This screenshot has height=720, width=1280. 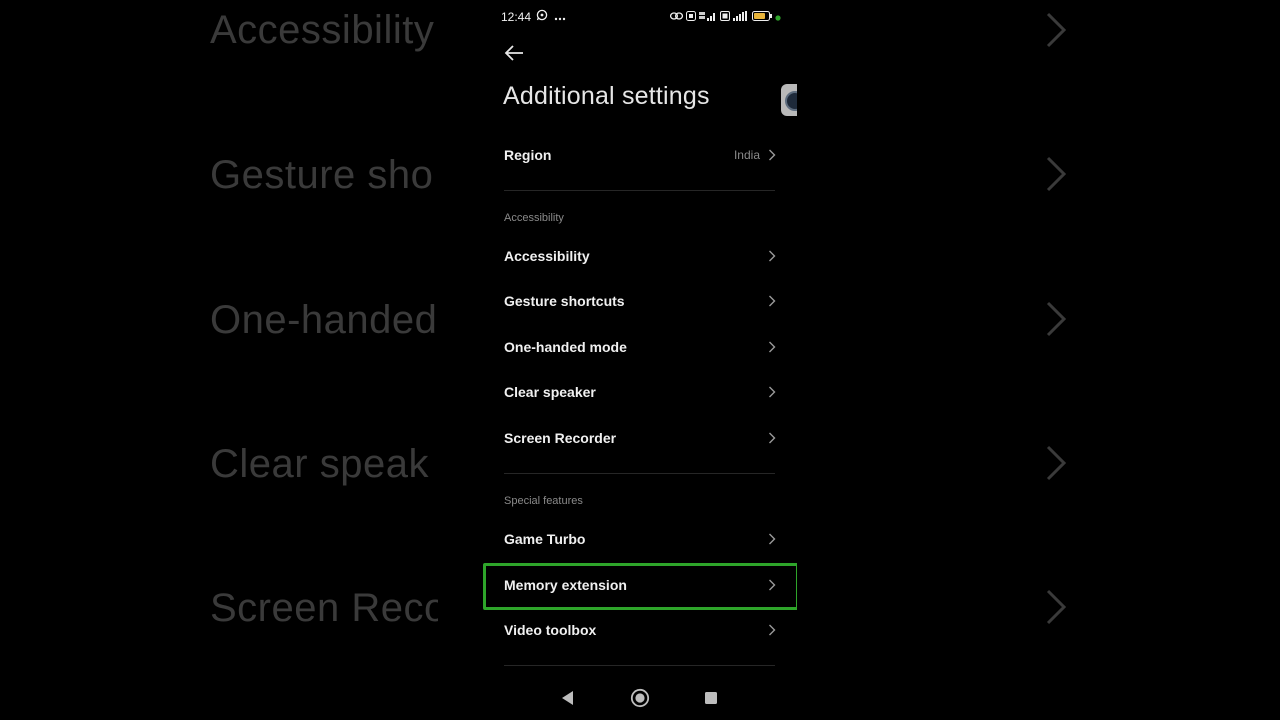 What do you see at coordinates (565, 585) in the screenshot?
I see `setting-label: Memory extension` at bounding box center [565, 585].